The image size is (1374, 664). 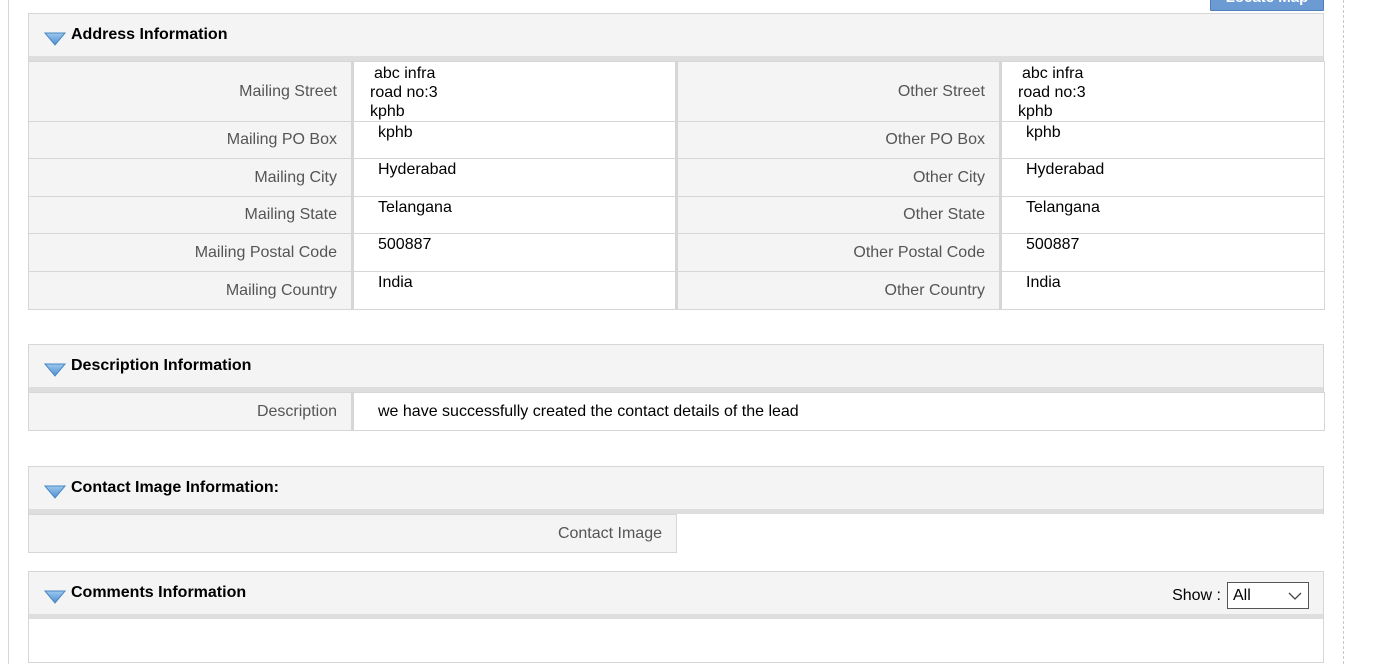 What do you see at coordinates (191, 411) in the screenshot?
I see `field-label: Description` at bounding box center [191, 411].